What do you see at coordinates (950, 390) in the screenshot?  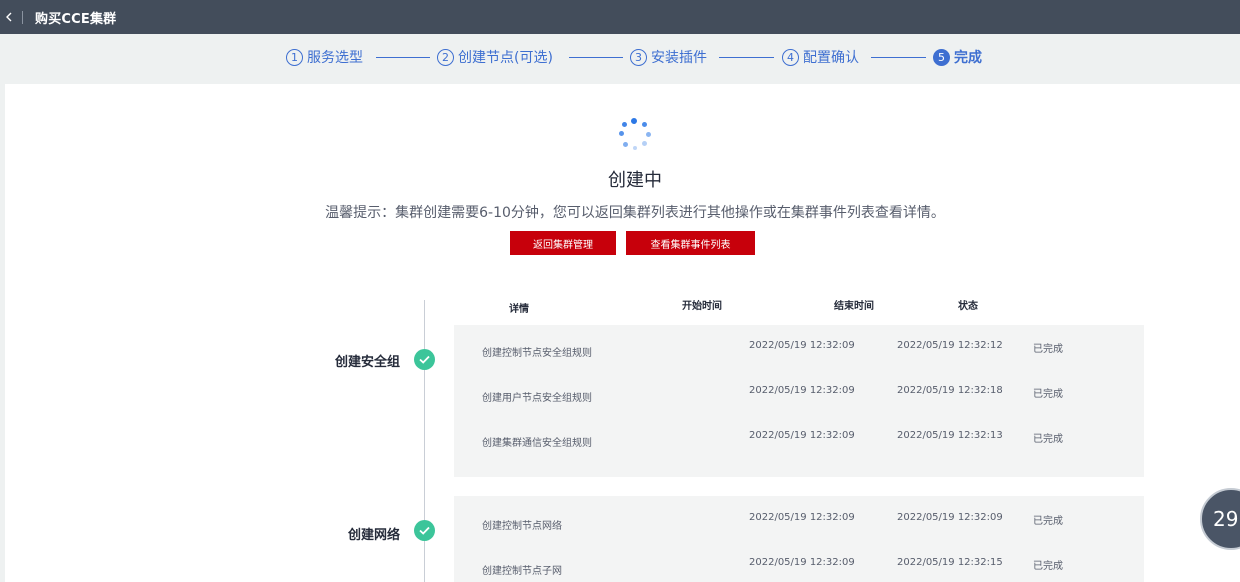 I see `task-end-time: 2022/05/19 12:32:18` at bounding box center [950, 390].